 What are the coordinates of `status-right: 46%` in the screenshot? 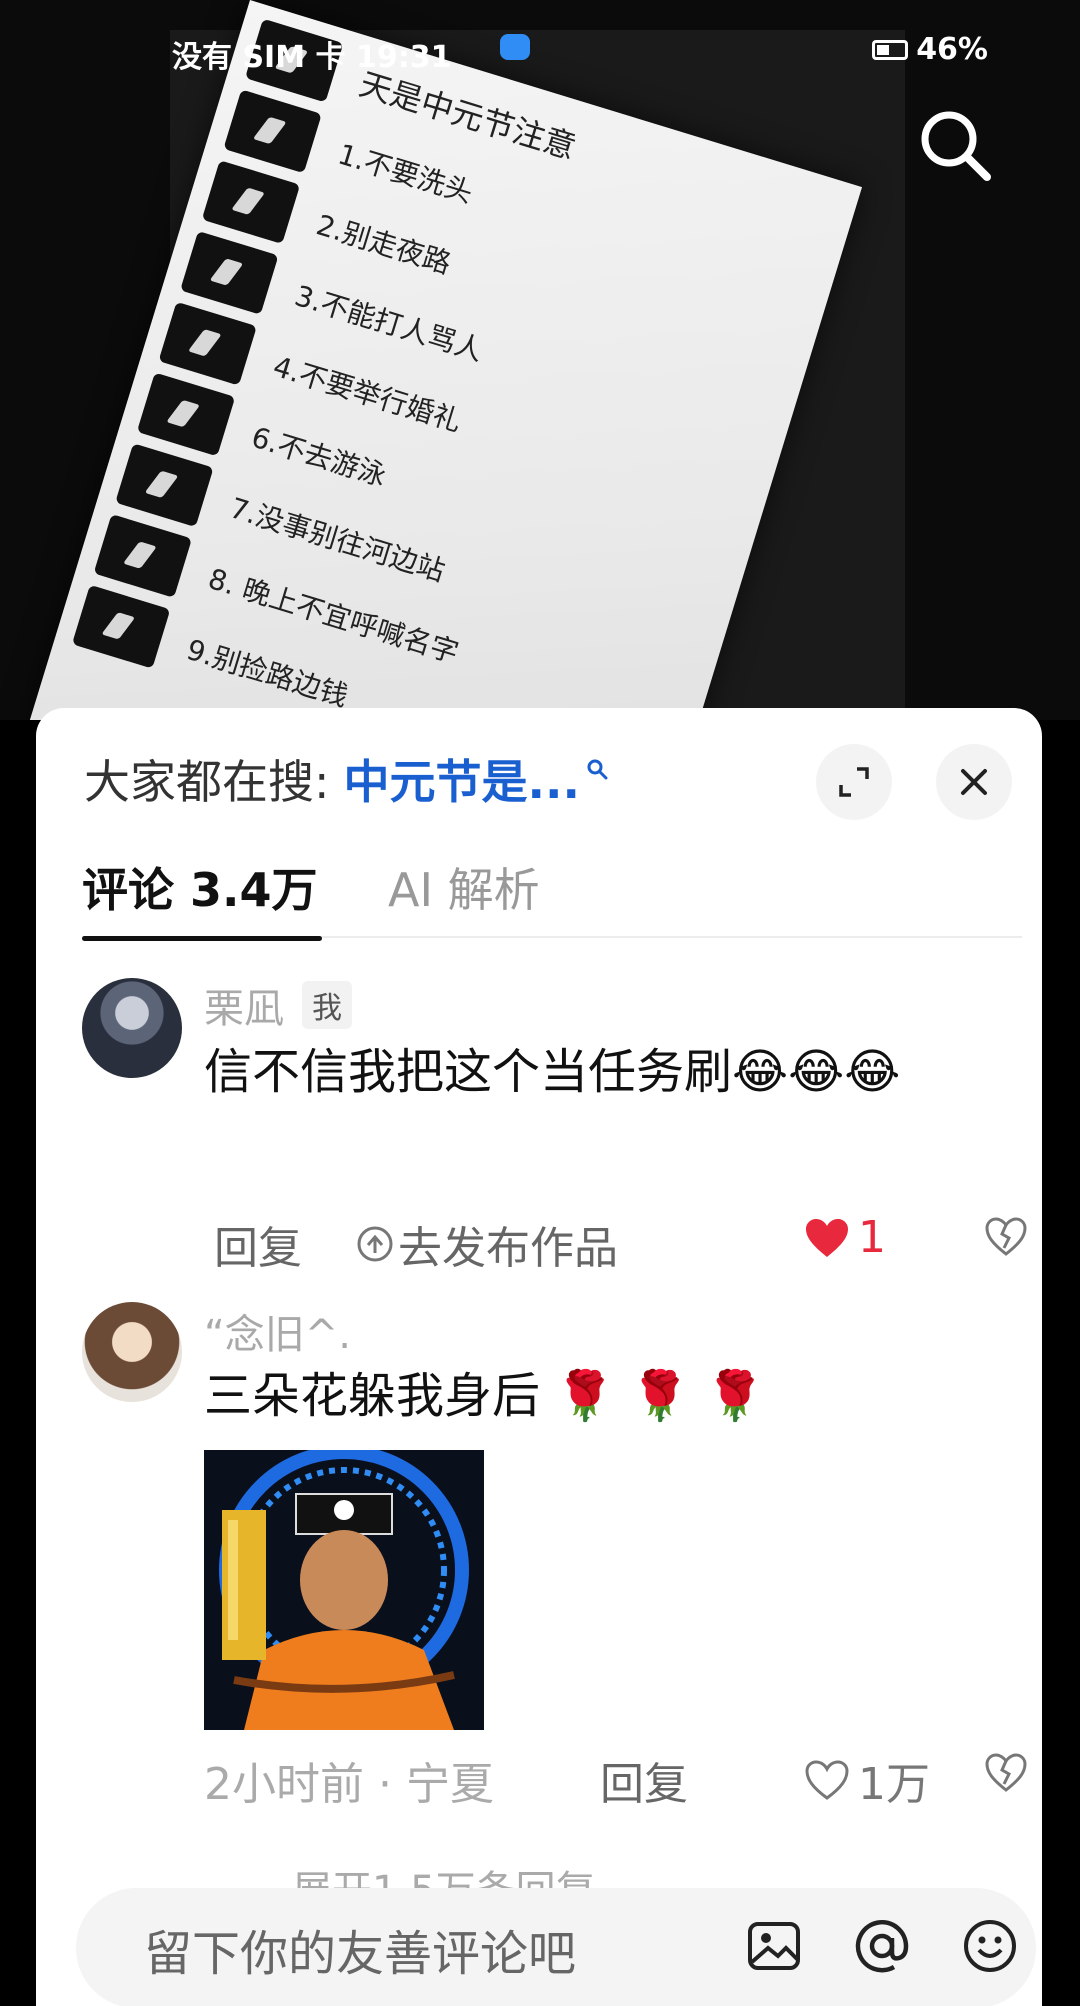 It's located at (930, 49).